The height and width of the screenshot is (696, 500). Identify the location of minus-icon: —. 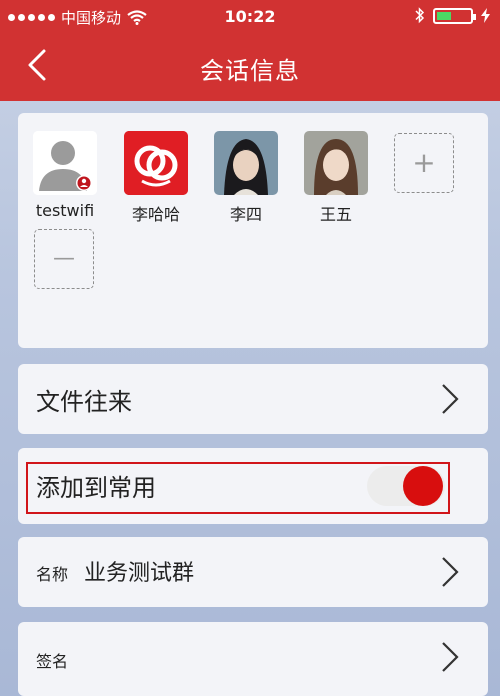
(64, 258).